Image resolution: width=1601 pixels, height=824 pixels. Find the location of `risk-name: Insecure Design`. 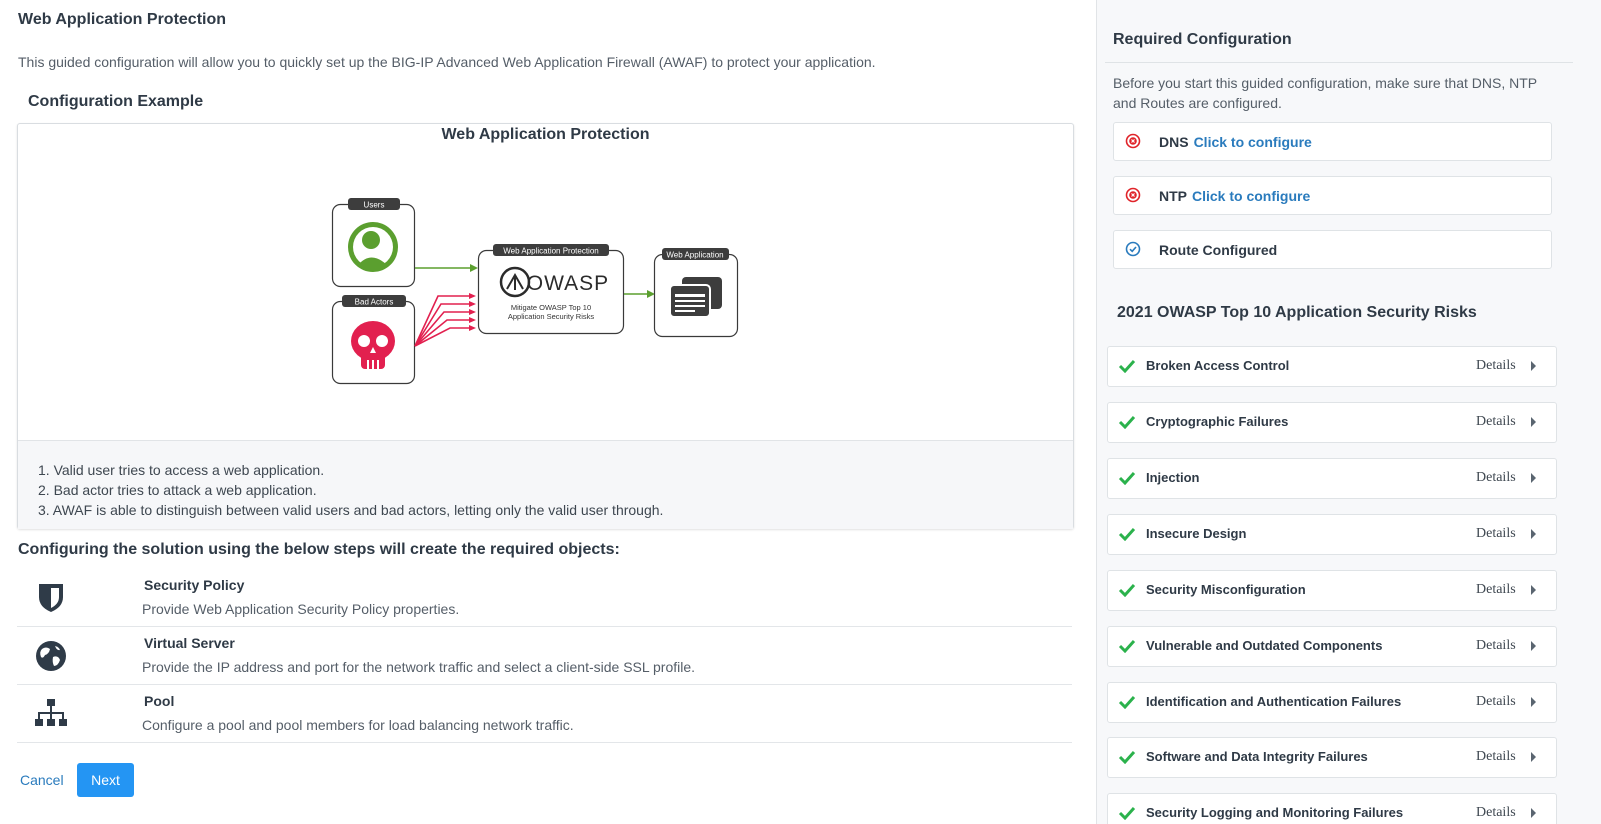

risk-name: Insecure Design is located at coordinates (1196, 533).